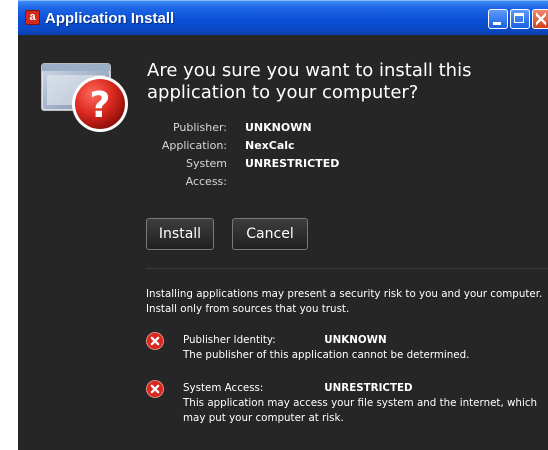 This screenshot has width=548, height=450. I want to click on air-logo-icon: a, so click(32, 17).